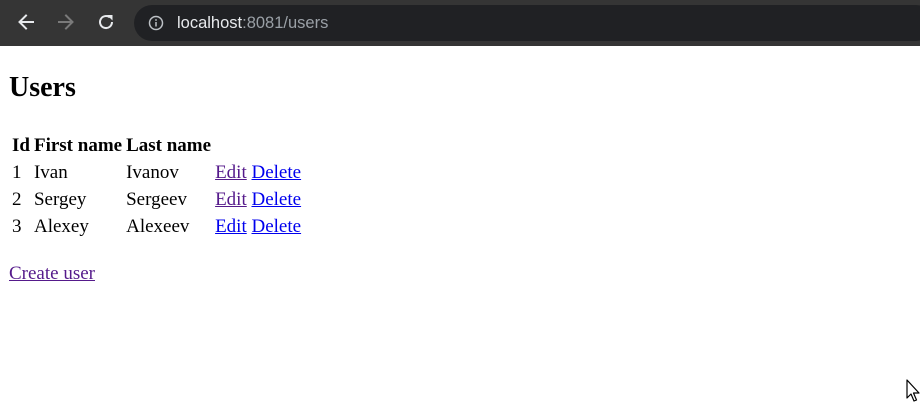 This screenshot has width=920, height=408. Describe the element at coordinates (210, 23) in the screenshot. I see `url-host: localhost` at that location.